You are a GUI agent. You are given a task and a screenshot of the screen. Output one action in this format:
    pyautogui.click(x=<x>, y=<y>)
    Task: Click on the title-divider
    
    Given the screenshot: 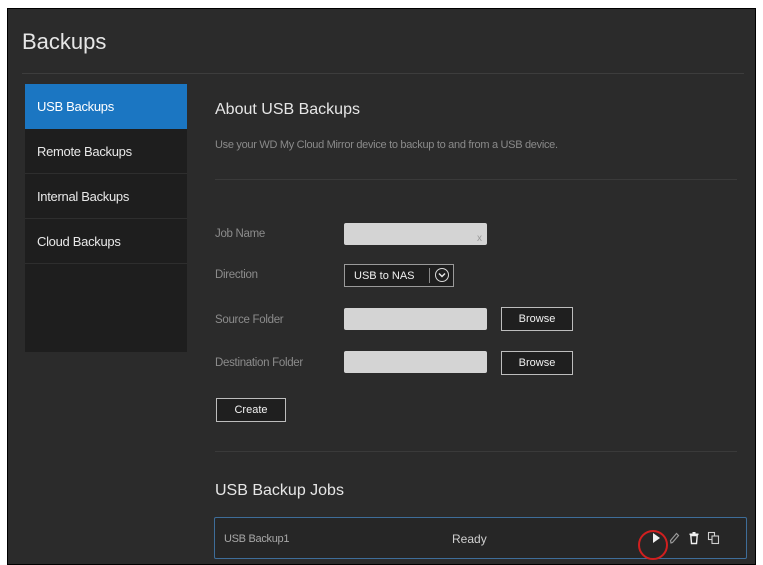 What is the action you would take?
    pyautogui.click(x=383, y=73)
    